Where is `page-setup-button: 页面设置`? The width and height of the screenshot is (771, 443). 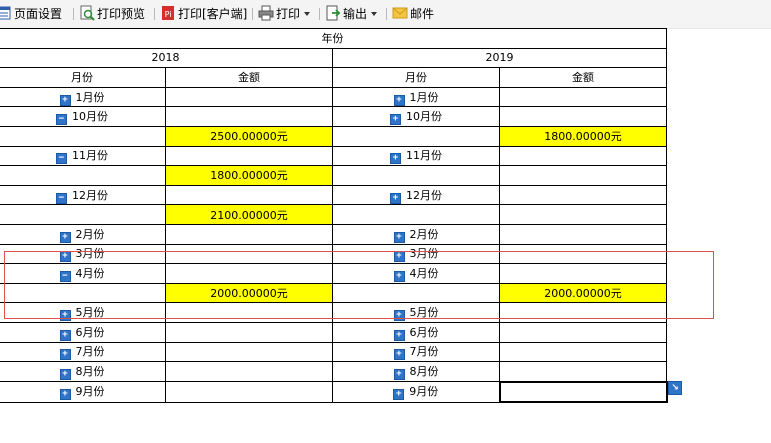 page-setup-button: 页面设置 is located at coordinates (31, 14).